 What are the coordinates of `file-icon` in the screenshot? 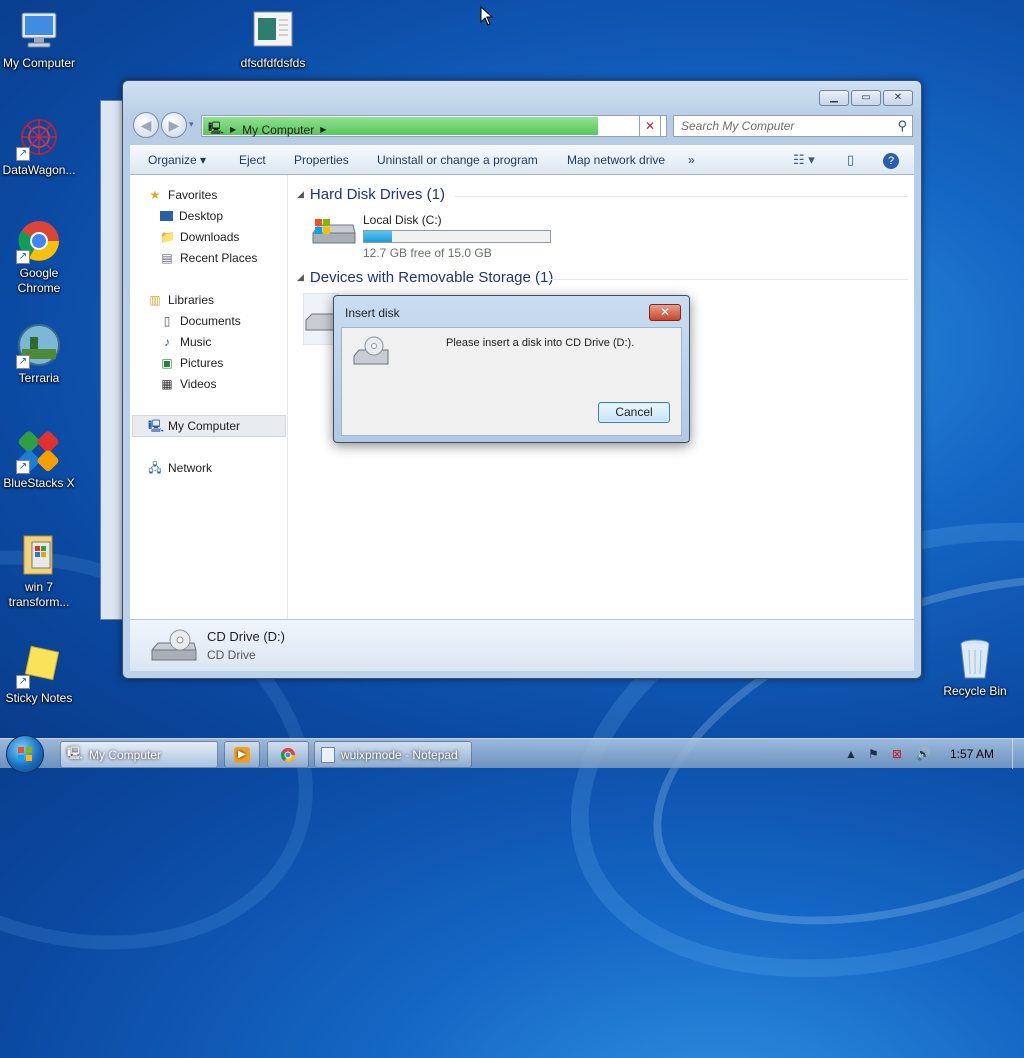 It's located at (273, 31).